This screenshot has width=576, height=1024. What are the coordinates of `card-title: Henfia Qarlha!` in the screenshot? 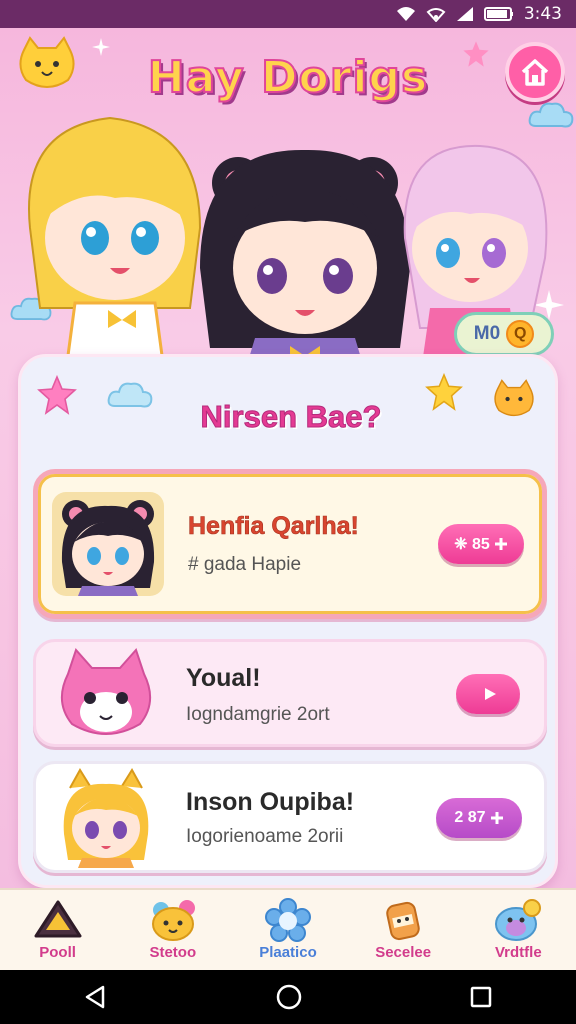 It's located at (273, 526).